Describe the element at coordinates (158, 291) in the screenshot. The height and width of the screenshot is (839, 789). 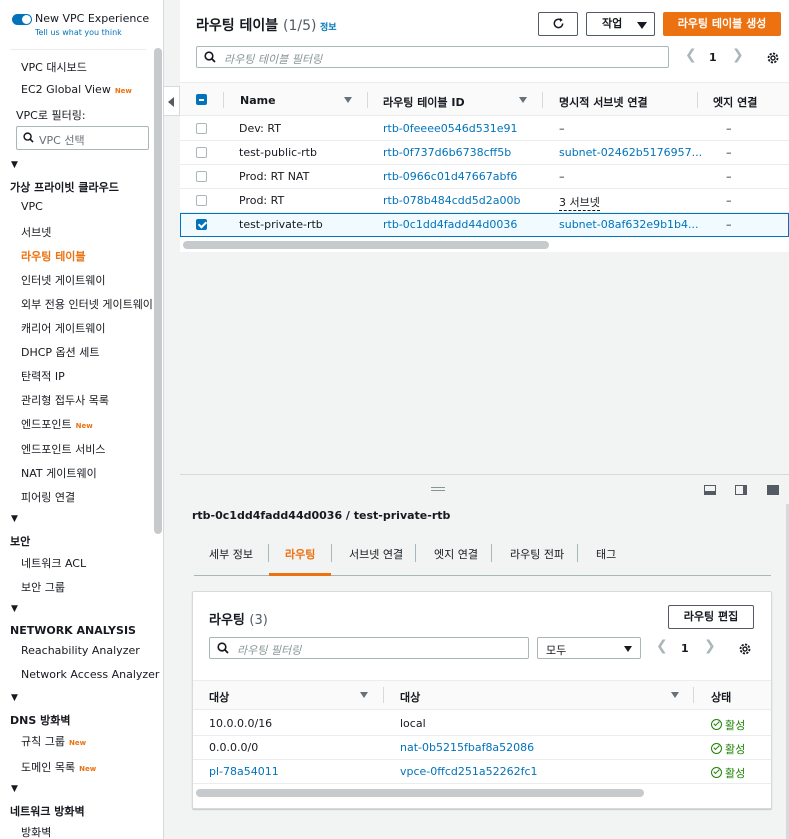
I see `sidebar-scrollbar` at that location.